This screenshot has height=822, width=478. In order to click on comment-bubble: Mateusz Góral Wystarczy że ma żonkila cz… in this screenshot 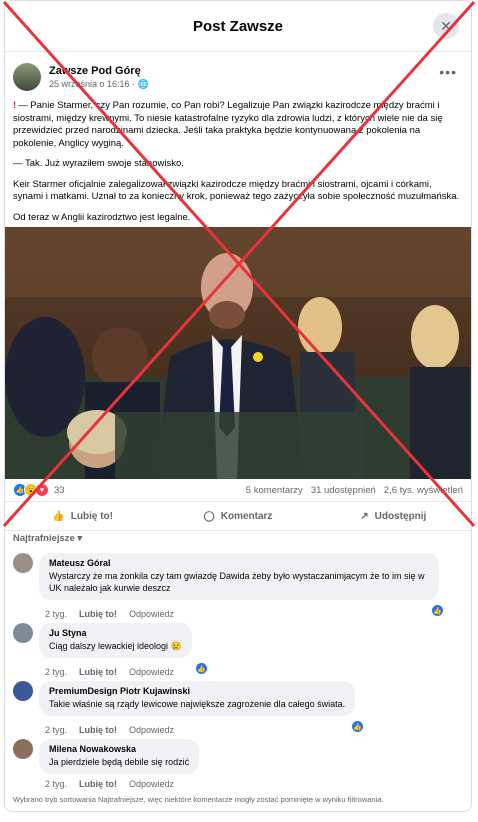, I will do `click(239, 576)`.